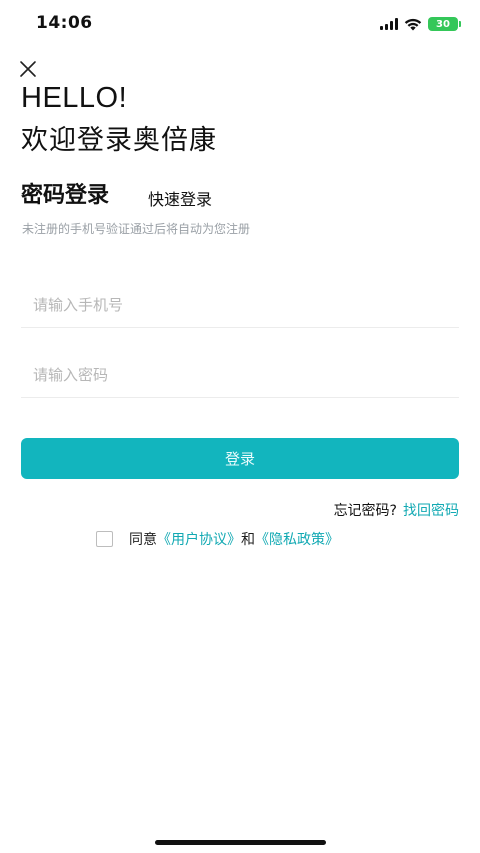  What do you see at coordinates (136, 229) in the screenshot?
I see `register-hint: 未注册的手机号验证通过后将自动为您注册` at bounding box center [136, 229].